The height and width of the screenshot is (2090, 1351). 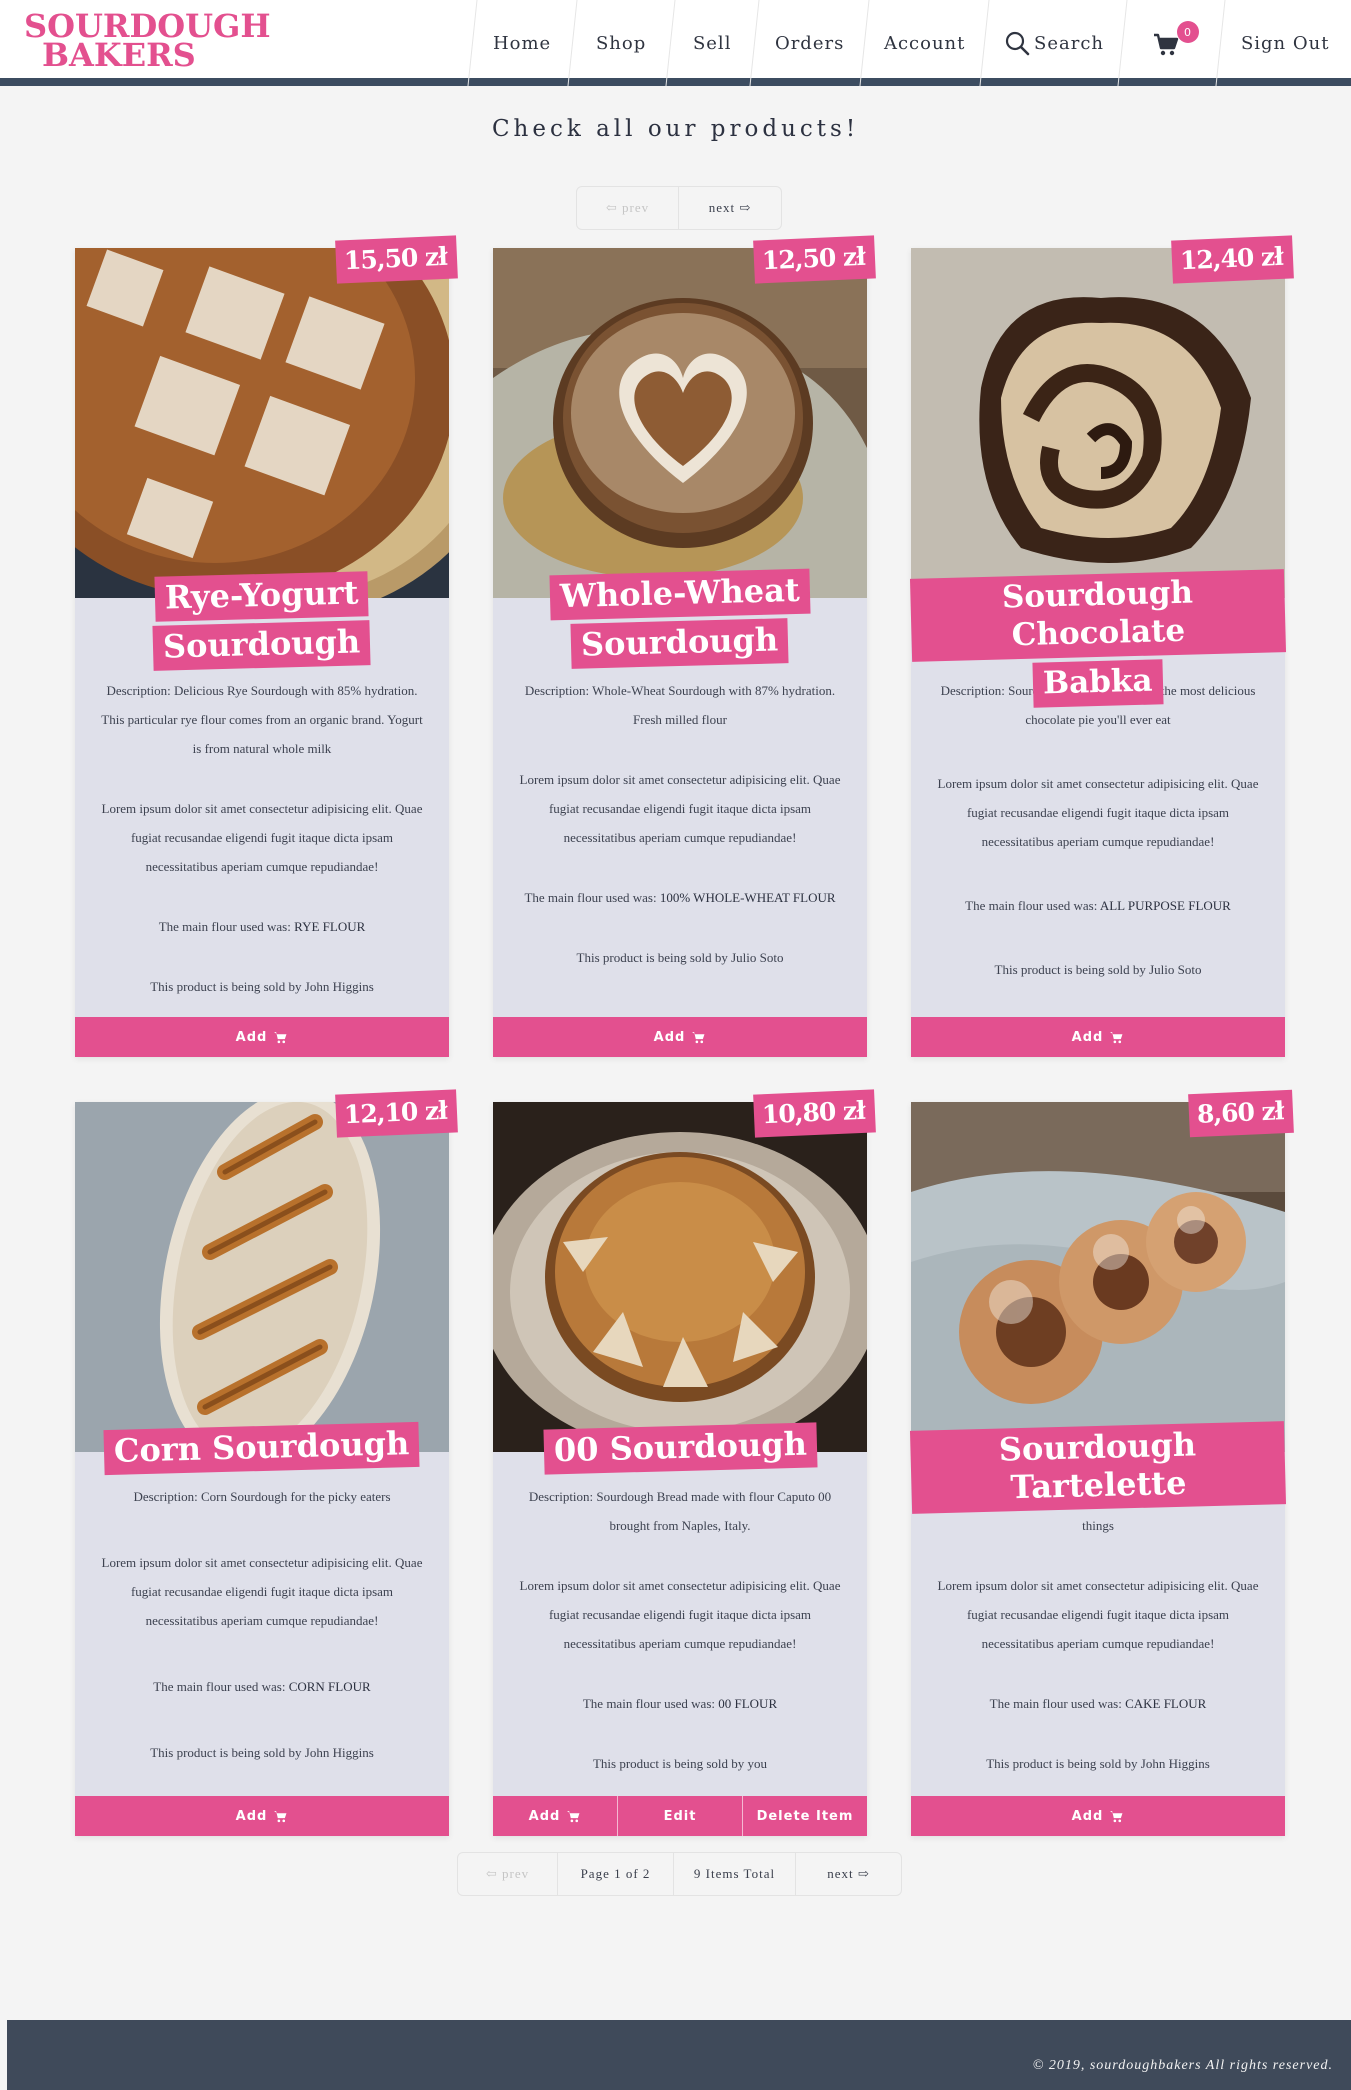 I want to click on flour-value: RYE FLOUR, so click(x=330, y=926).